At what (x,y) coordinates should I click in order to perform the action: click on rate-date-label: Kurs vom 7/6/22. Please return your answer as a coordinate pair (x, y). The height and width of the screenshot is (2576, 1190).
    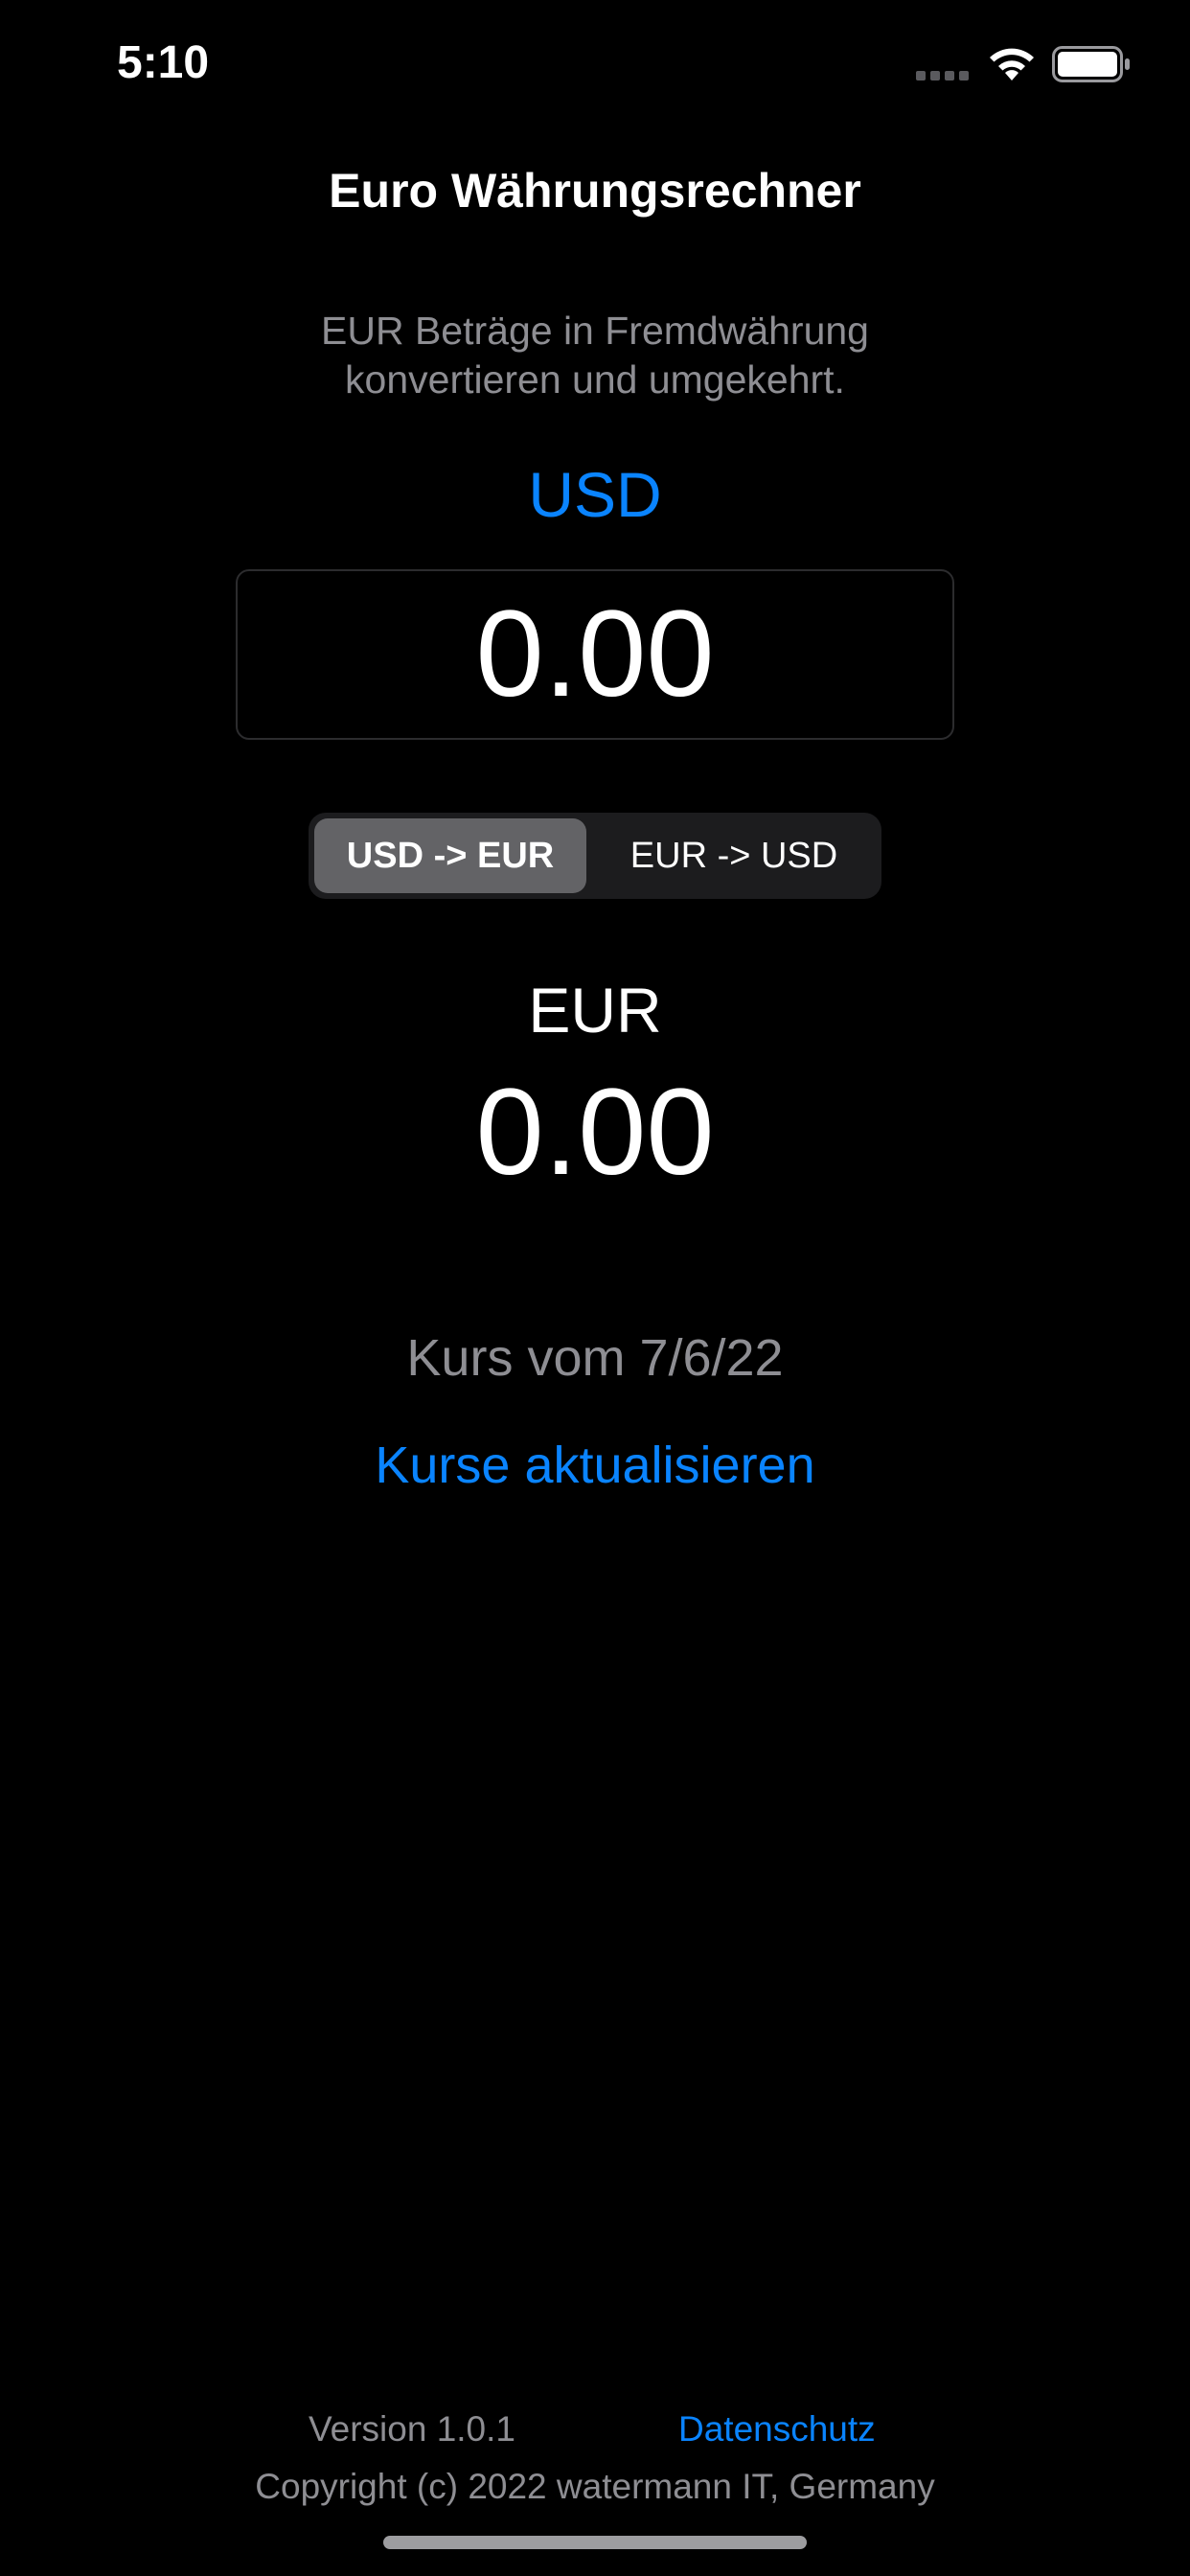
    Looking at the image, I should click on (595, 1358).